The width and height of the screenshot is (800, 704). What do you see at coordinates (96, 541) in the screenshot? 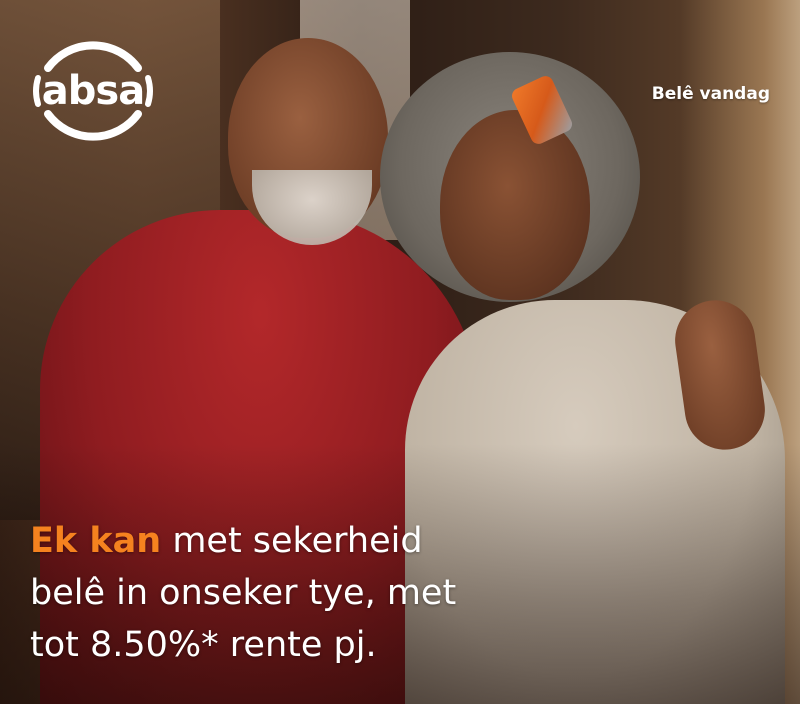
I see `headline-accent: Ek kan` at bounding box center [96, 541].